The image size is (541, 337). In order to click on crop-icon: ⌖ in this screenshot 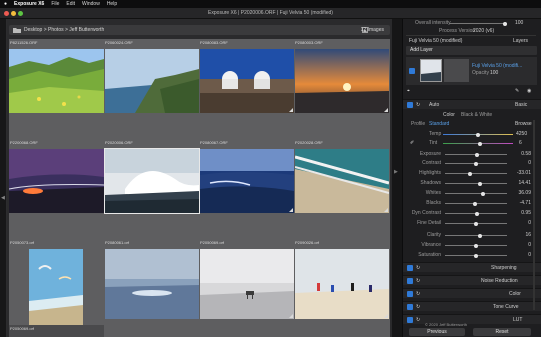, I will do `click(408, 91)`.